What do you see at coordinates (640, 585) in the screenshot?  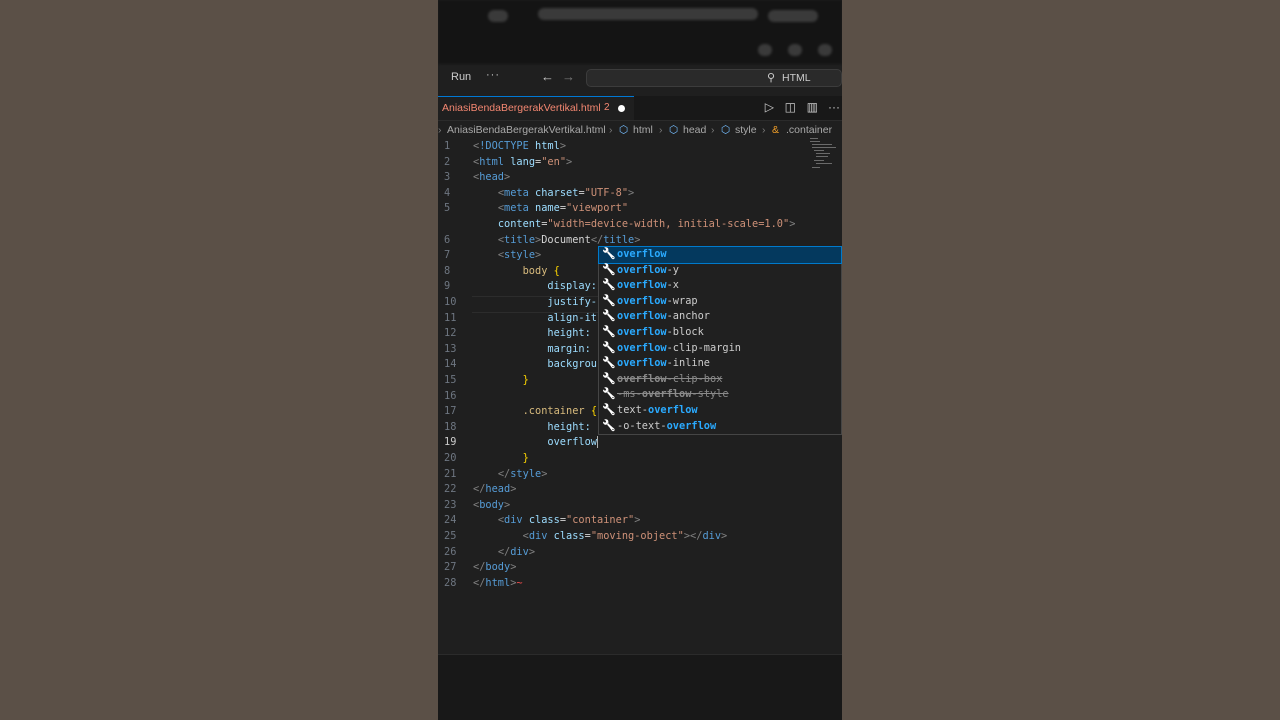 I see `code-line: 28 </html>~` at bounding box center [640, 585].